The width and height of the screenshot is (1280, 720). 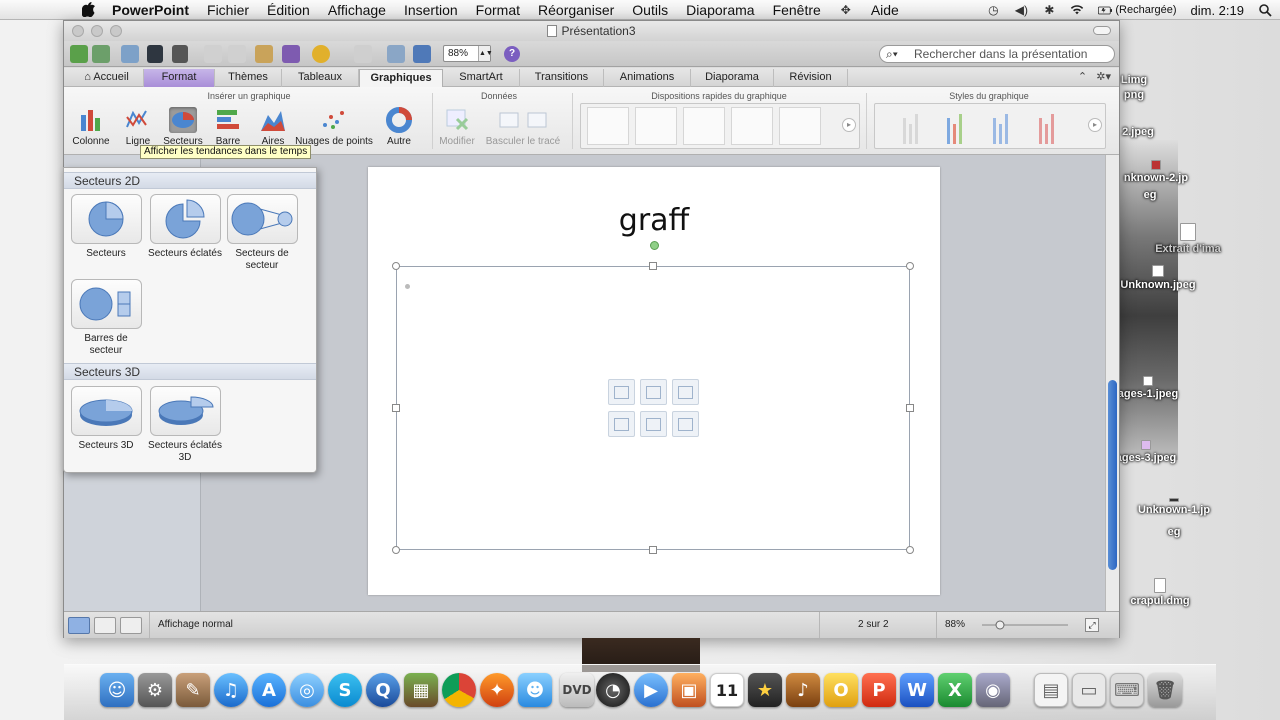 What do you see at coordinates (1042, 625) in the screenshot?
I see `zoom-slider` at bounding box center [1042, 625].